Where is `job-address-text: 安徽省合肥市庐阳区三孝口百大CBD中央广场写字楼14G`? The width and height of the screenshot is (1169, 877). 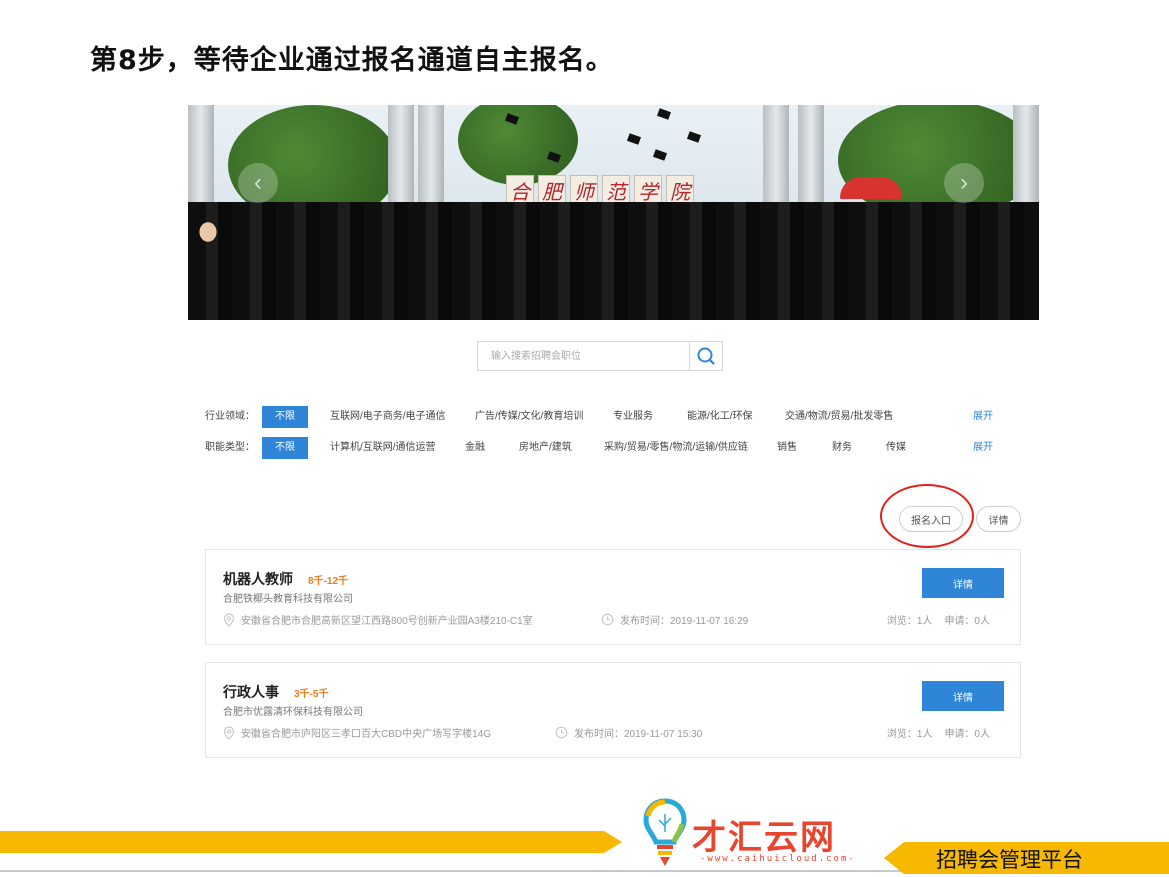
job-address-text: 安徽省合肥市庐阳区三孝口百大CBD中央广场写字楼14G is located at coordinates (366, 734).